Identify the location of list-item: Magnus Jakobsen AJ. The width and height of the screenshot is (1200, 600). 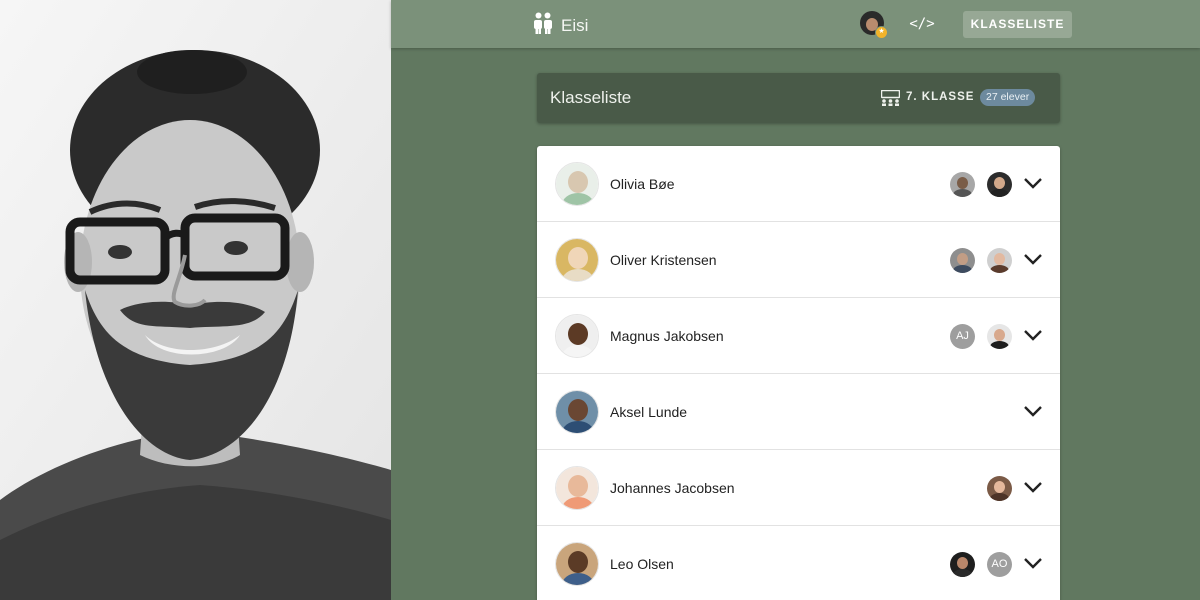
(798, 336).